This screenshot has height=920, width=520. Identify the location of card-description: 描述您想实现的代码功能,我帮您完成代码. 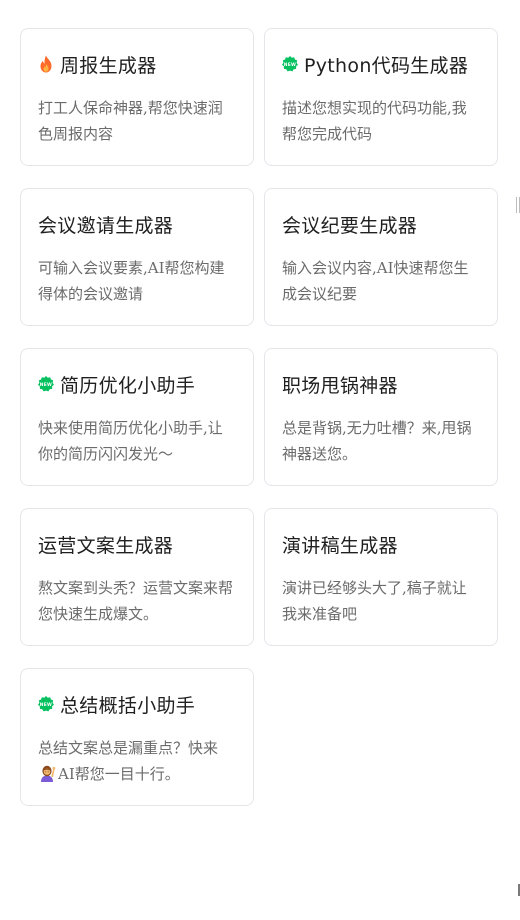
(374, 121).